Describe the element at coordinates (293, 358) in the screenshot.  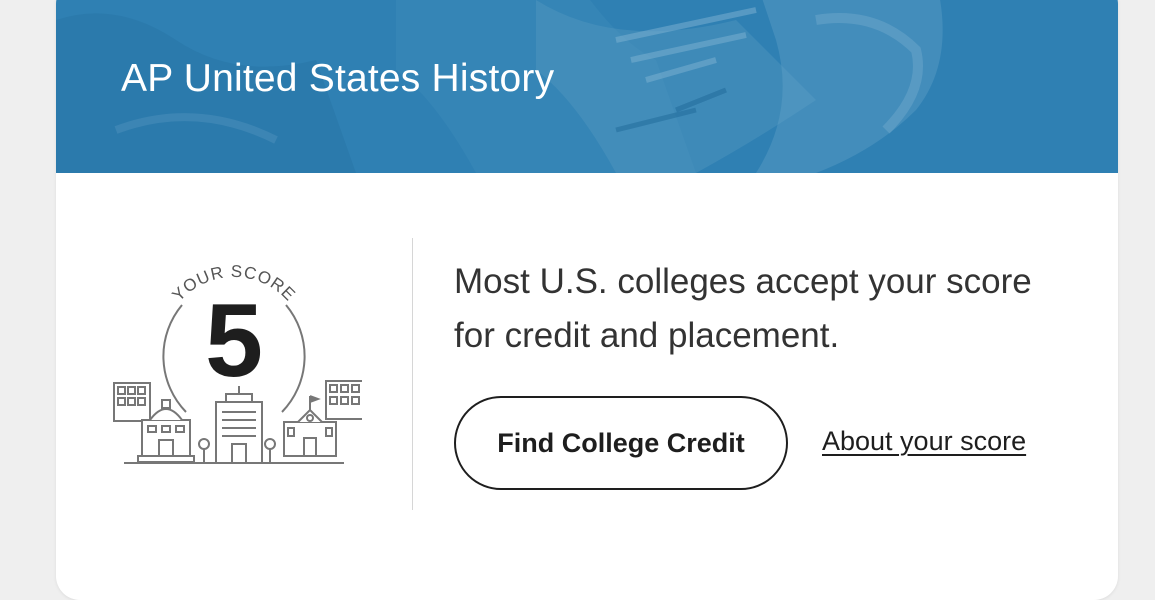
I see `score-ring-right` at that location.